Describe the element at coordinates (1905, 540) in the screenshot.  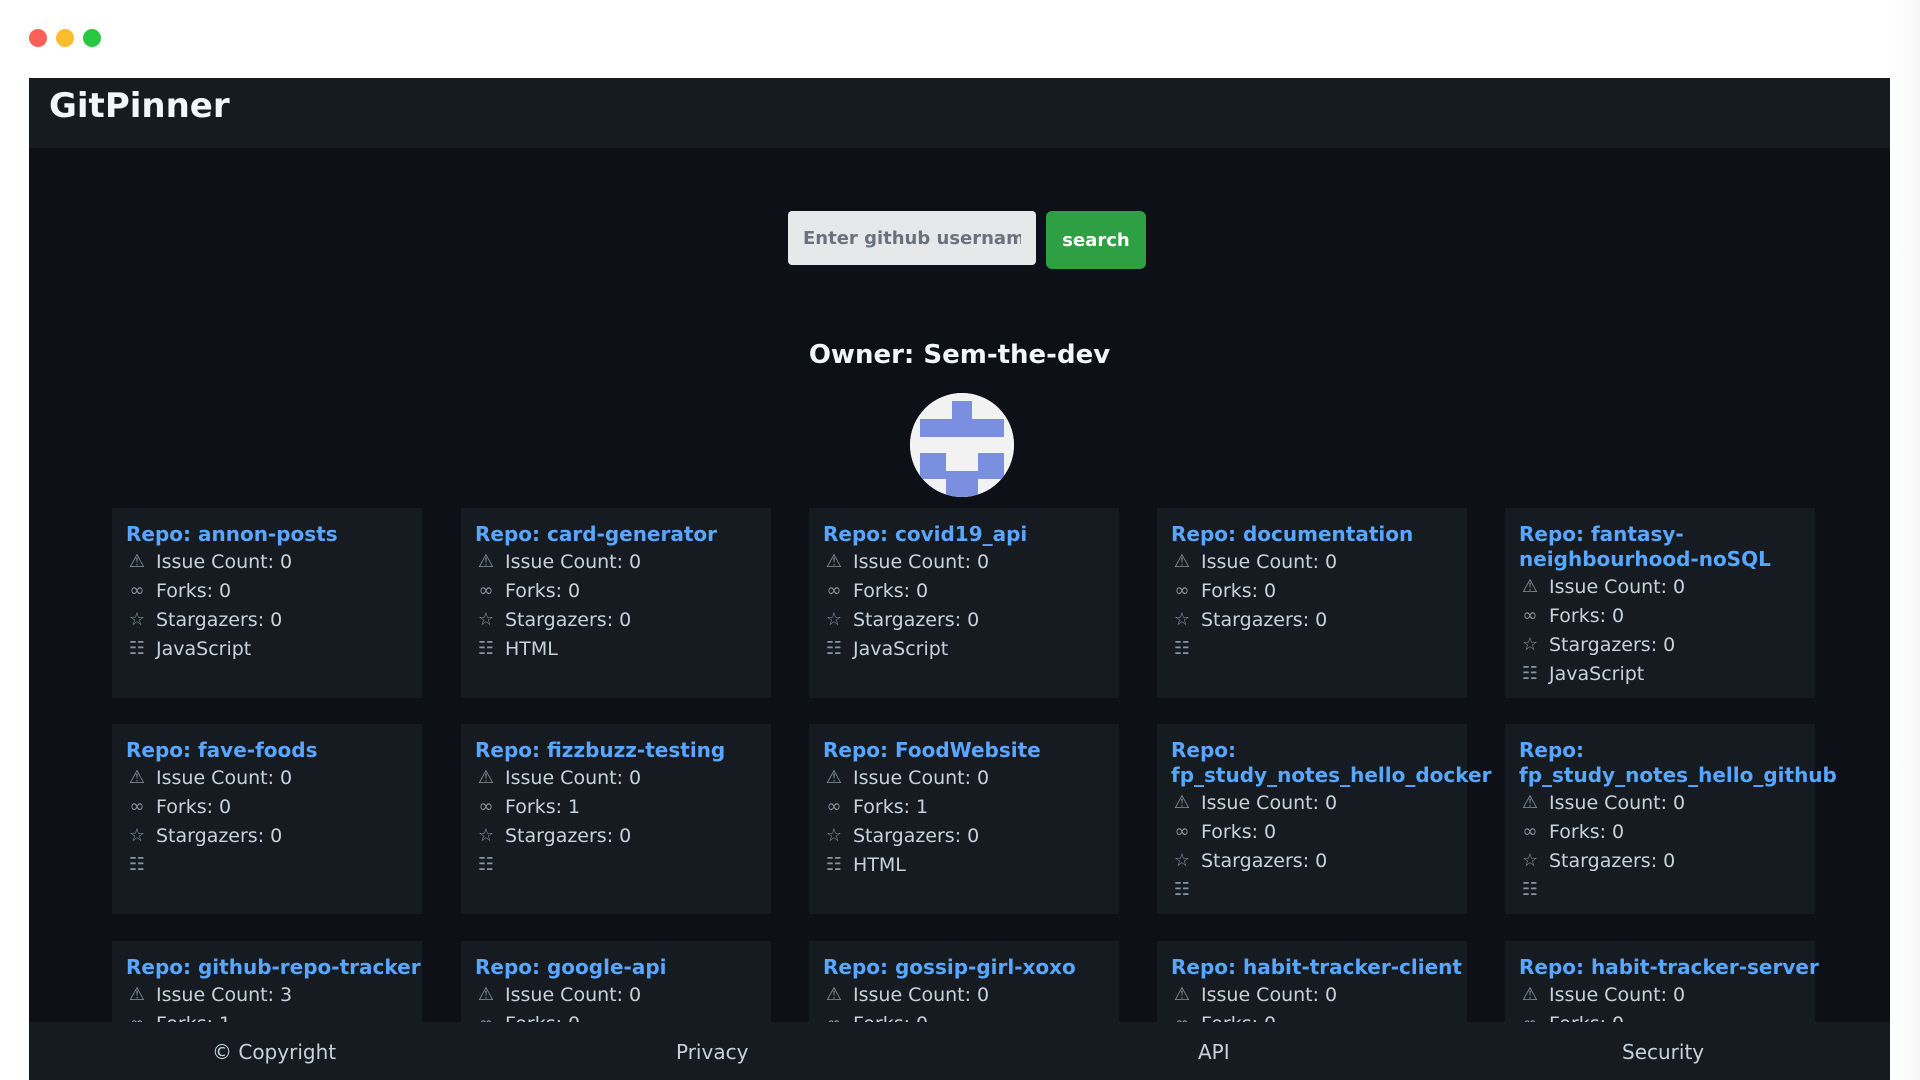
I see `window-shadow` at that location.